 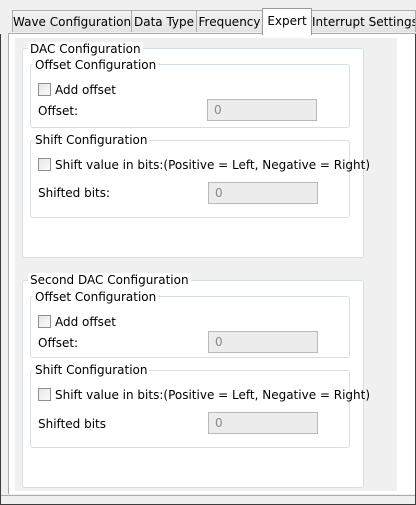 I want to click on second-dac-shifted-bits-field, so click(x=263, y=423).